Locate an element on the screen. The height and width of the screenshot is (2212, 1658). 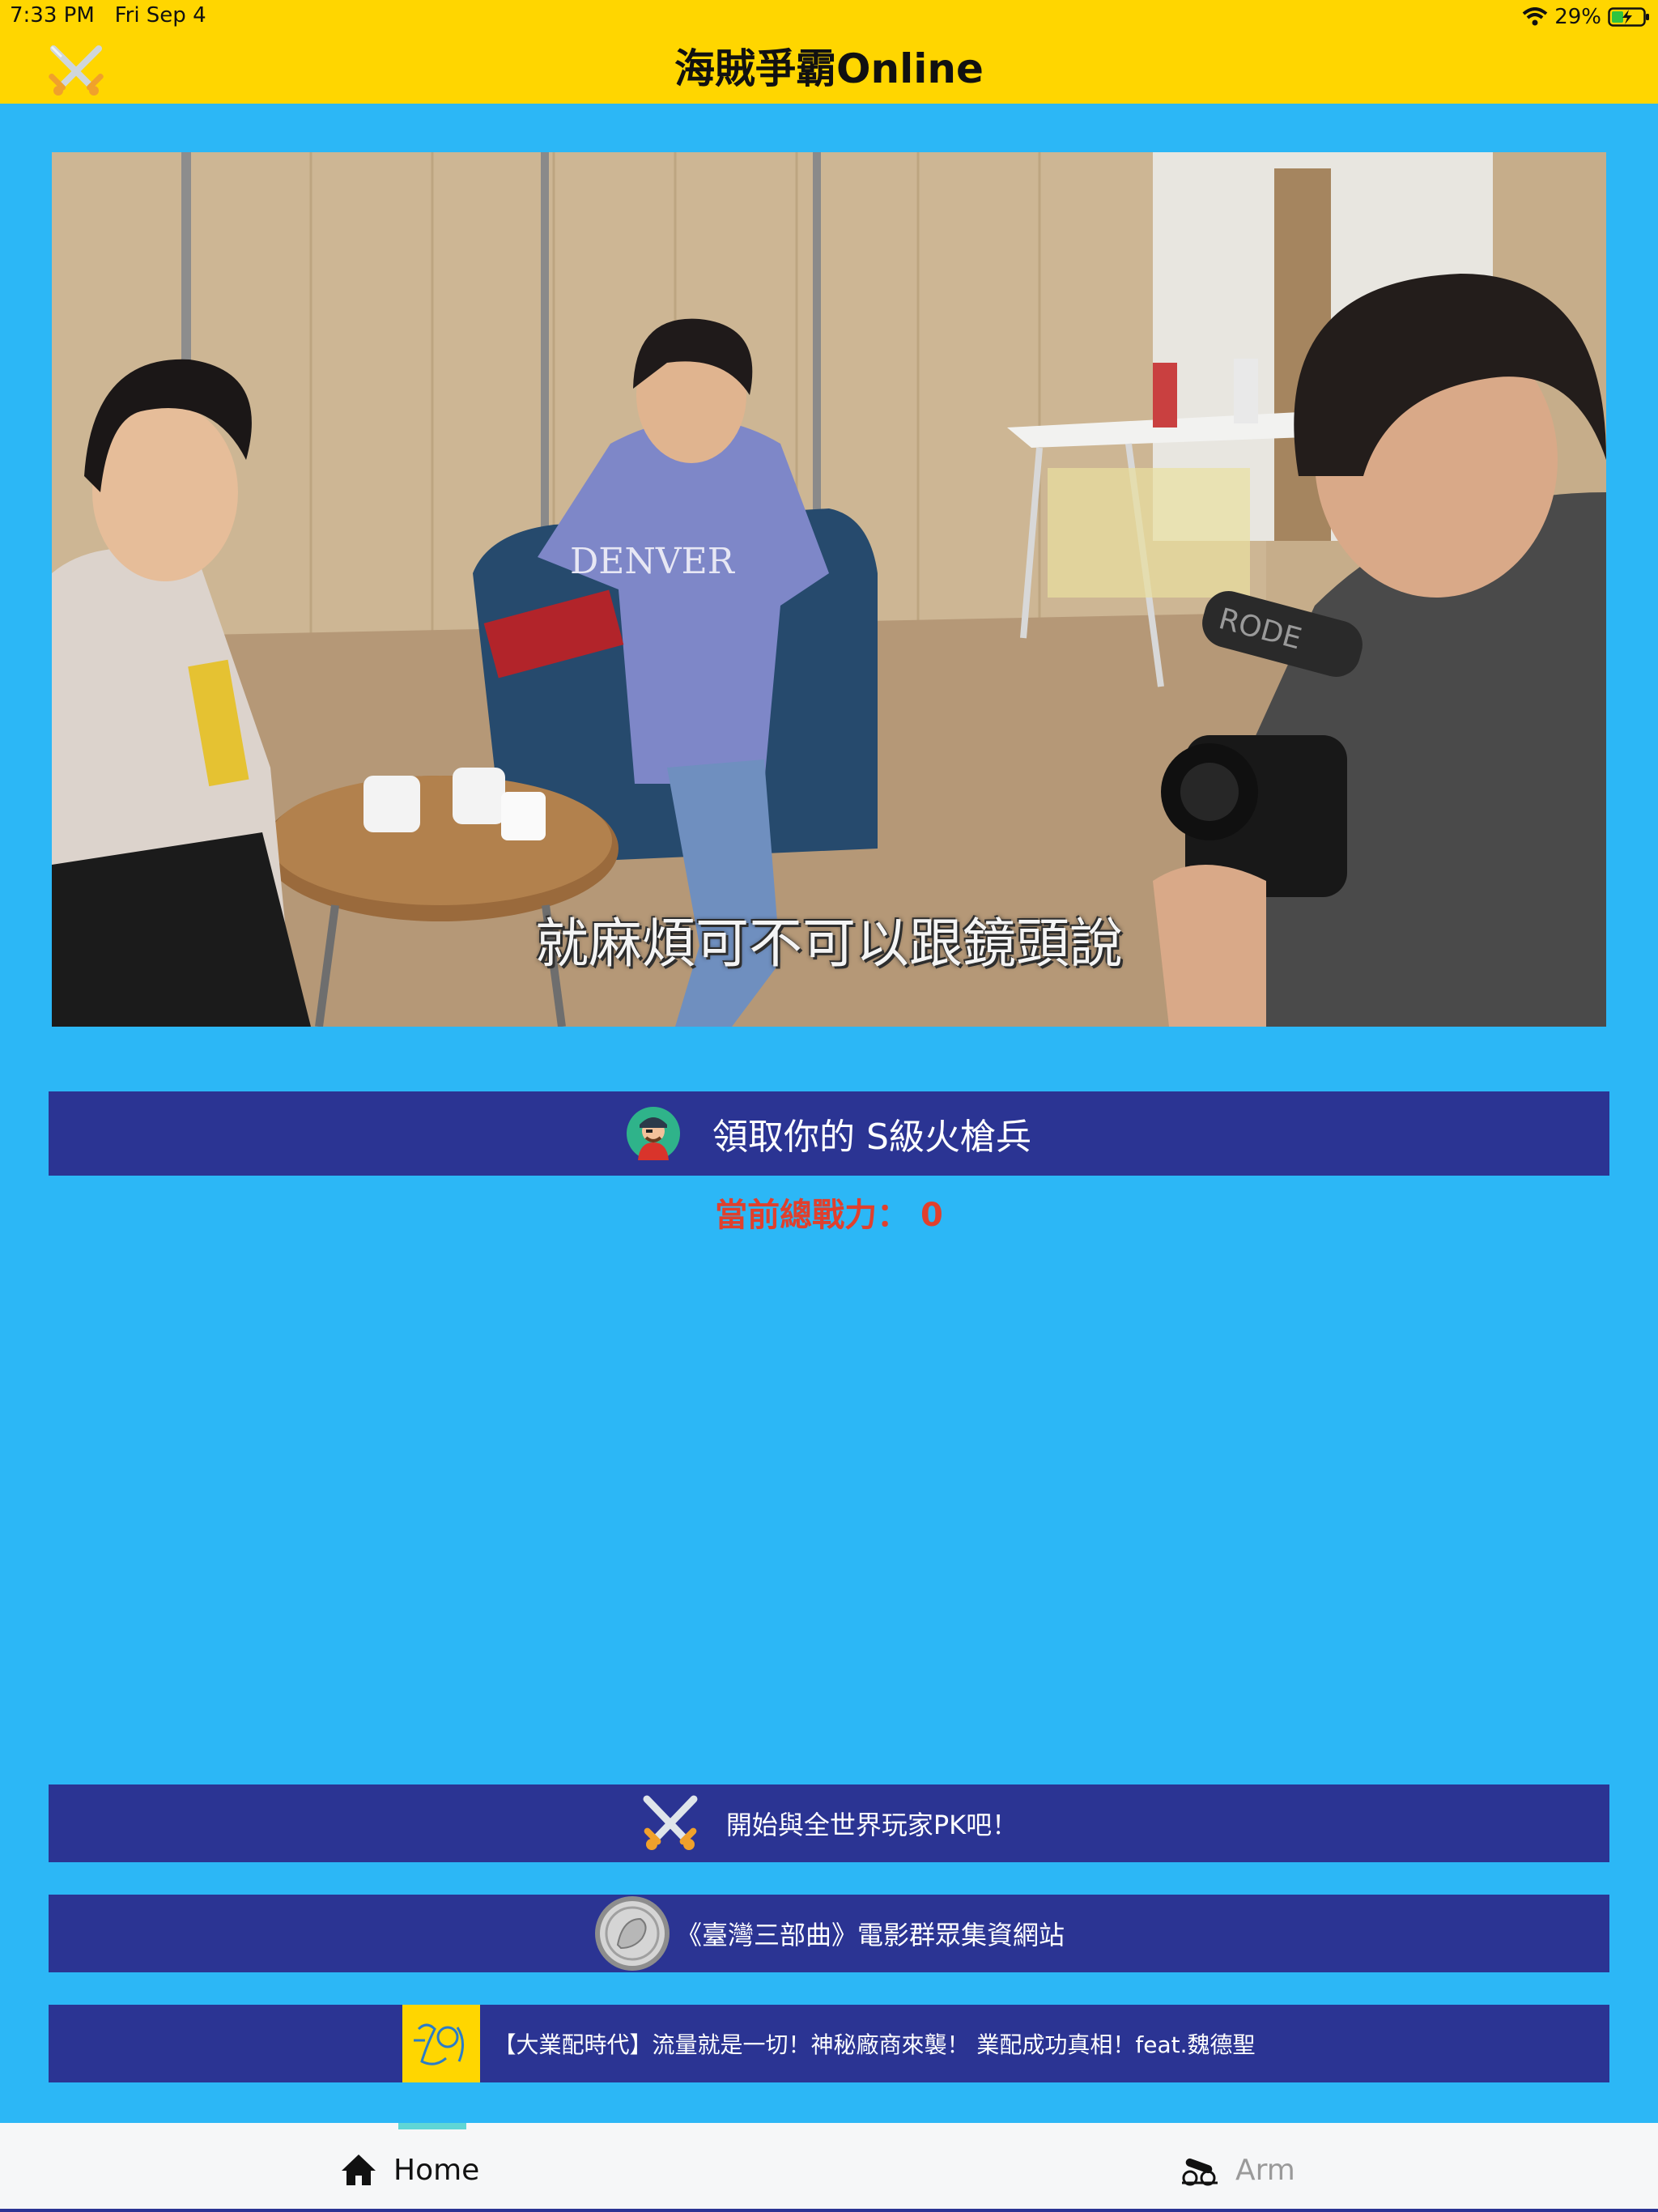
tab-arm: Arm is located at coordinates (1237, 2170).